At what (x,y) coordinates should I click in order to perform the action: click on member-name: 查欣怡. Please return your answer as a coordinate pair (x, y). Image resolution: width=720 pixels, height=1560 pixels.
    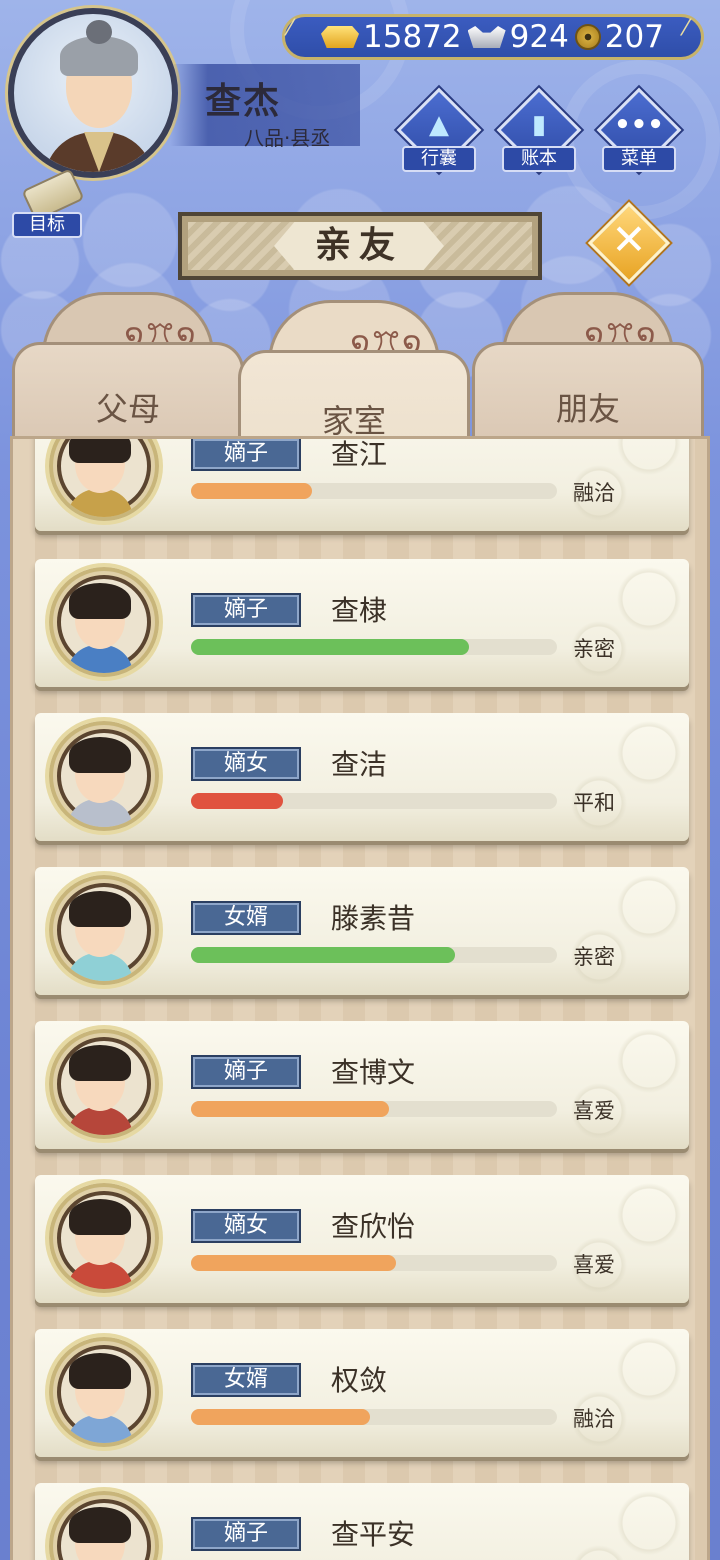
    Looking at the image, I should click on (373, 1226).